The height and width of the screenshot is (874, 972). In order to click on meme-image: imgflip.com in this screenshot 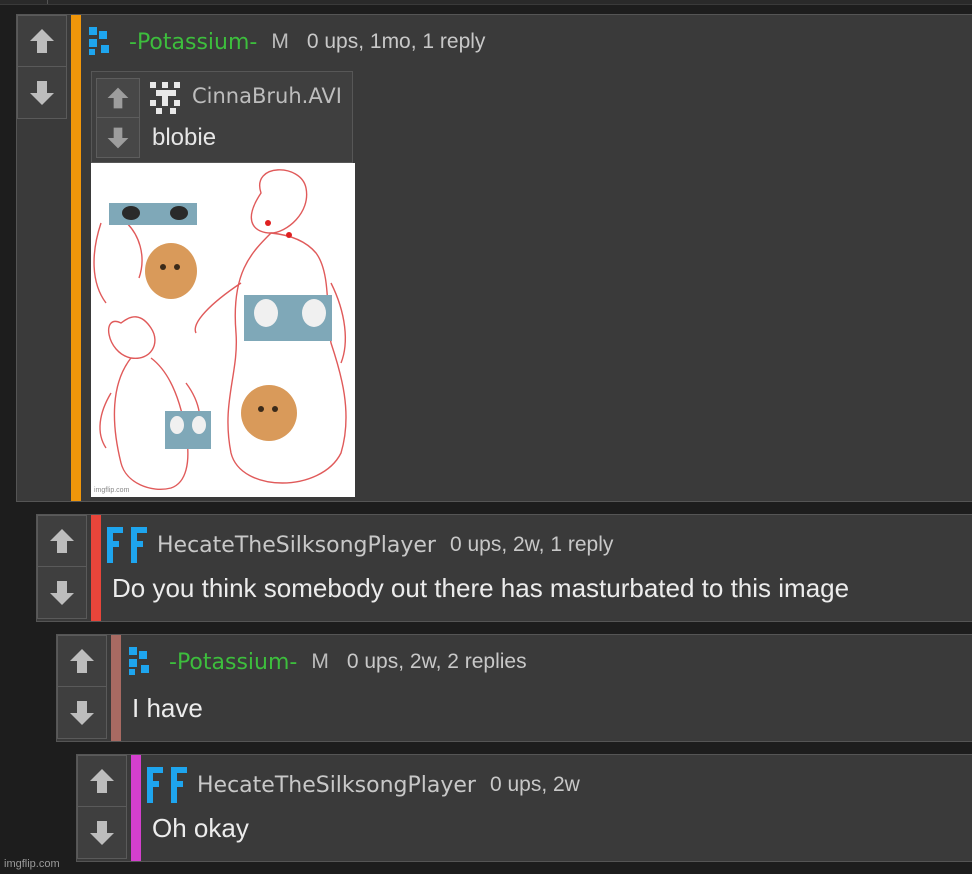, I will do `click(223, 330)`.